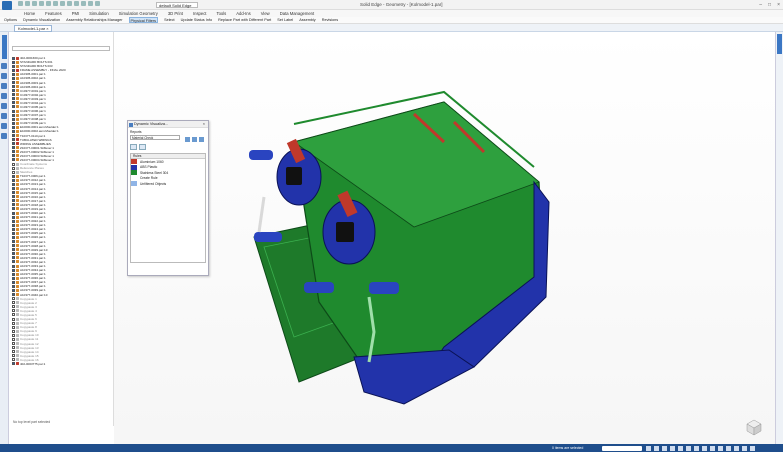 The height and width of the screenshot is (452, 783). I want to click on open-icon, so click(27, 3).